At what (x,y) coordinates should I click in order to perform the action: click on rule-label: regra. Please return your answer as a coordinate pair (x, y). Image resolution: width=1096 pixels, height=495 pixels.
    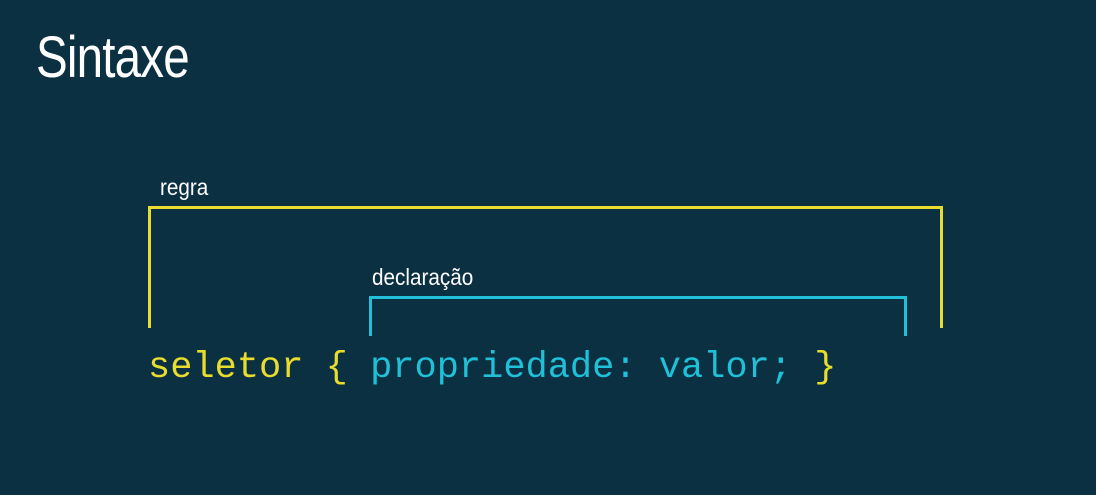
    Looking at the image, I should click on (184, 187).